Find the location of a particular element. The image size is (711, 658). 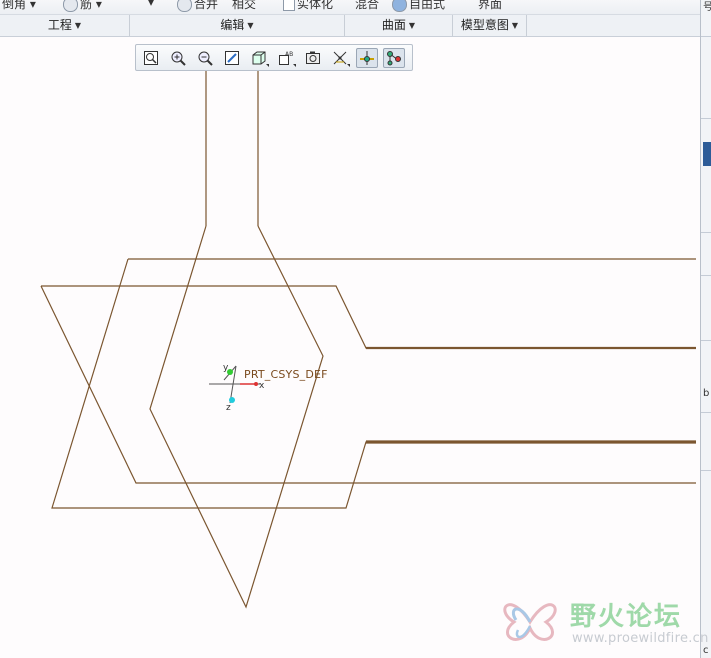

datum-display-filters-button is located at coordinates (340, 58).